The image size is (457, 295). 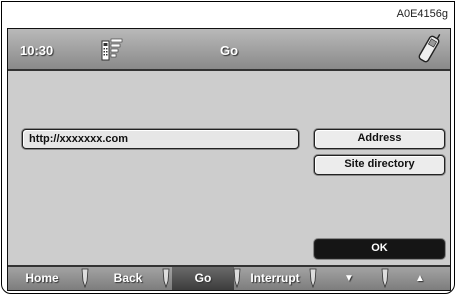 What do you see at coordinates (160, 139) in the screenshot?
I see `url-input: http://xxxxxxx.com` at bounding box center [160, 139].